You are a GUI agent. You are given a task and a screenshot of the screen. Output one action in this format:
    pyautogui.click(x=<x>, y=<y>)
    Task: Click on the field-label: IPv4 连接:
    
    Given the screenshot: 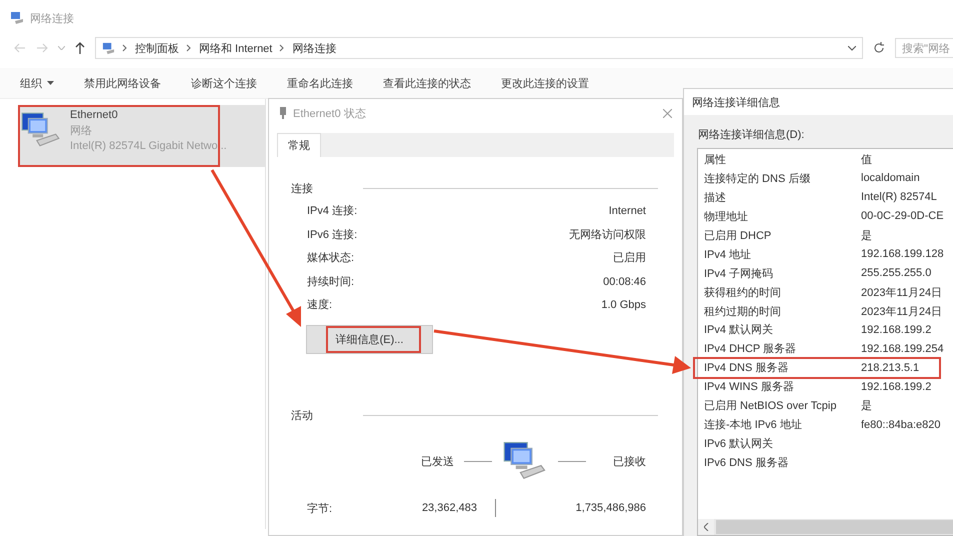 What is the action you would take?
    pyautogui.click(x=332, y=211)
    